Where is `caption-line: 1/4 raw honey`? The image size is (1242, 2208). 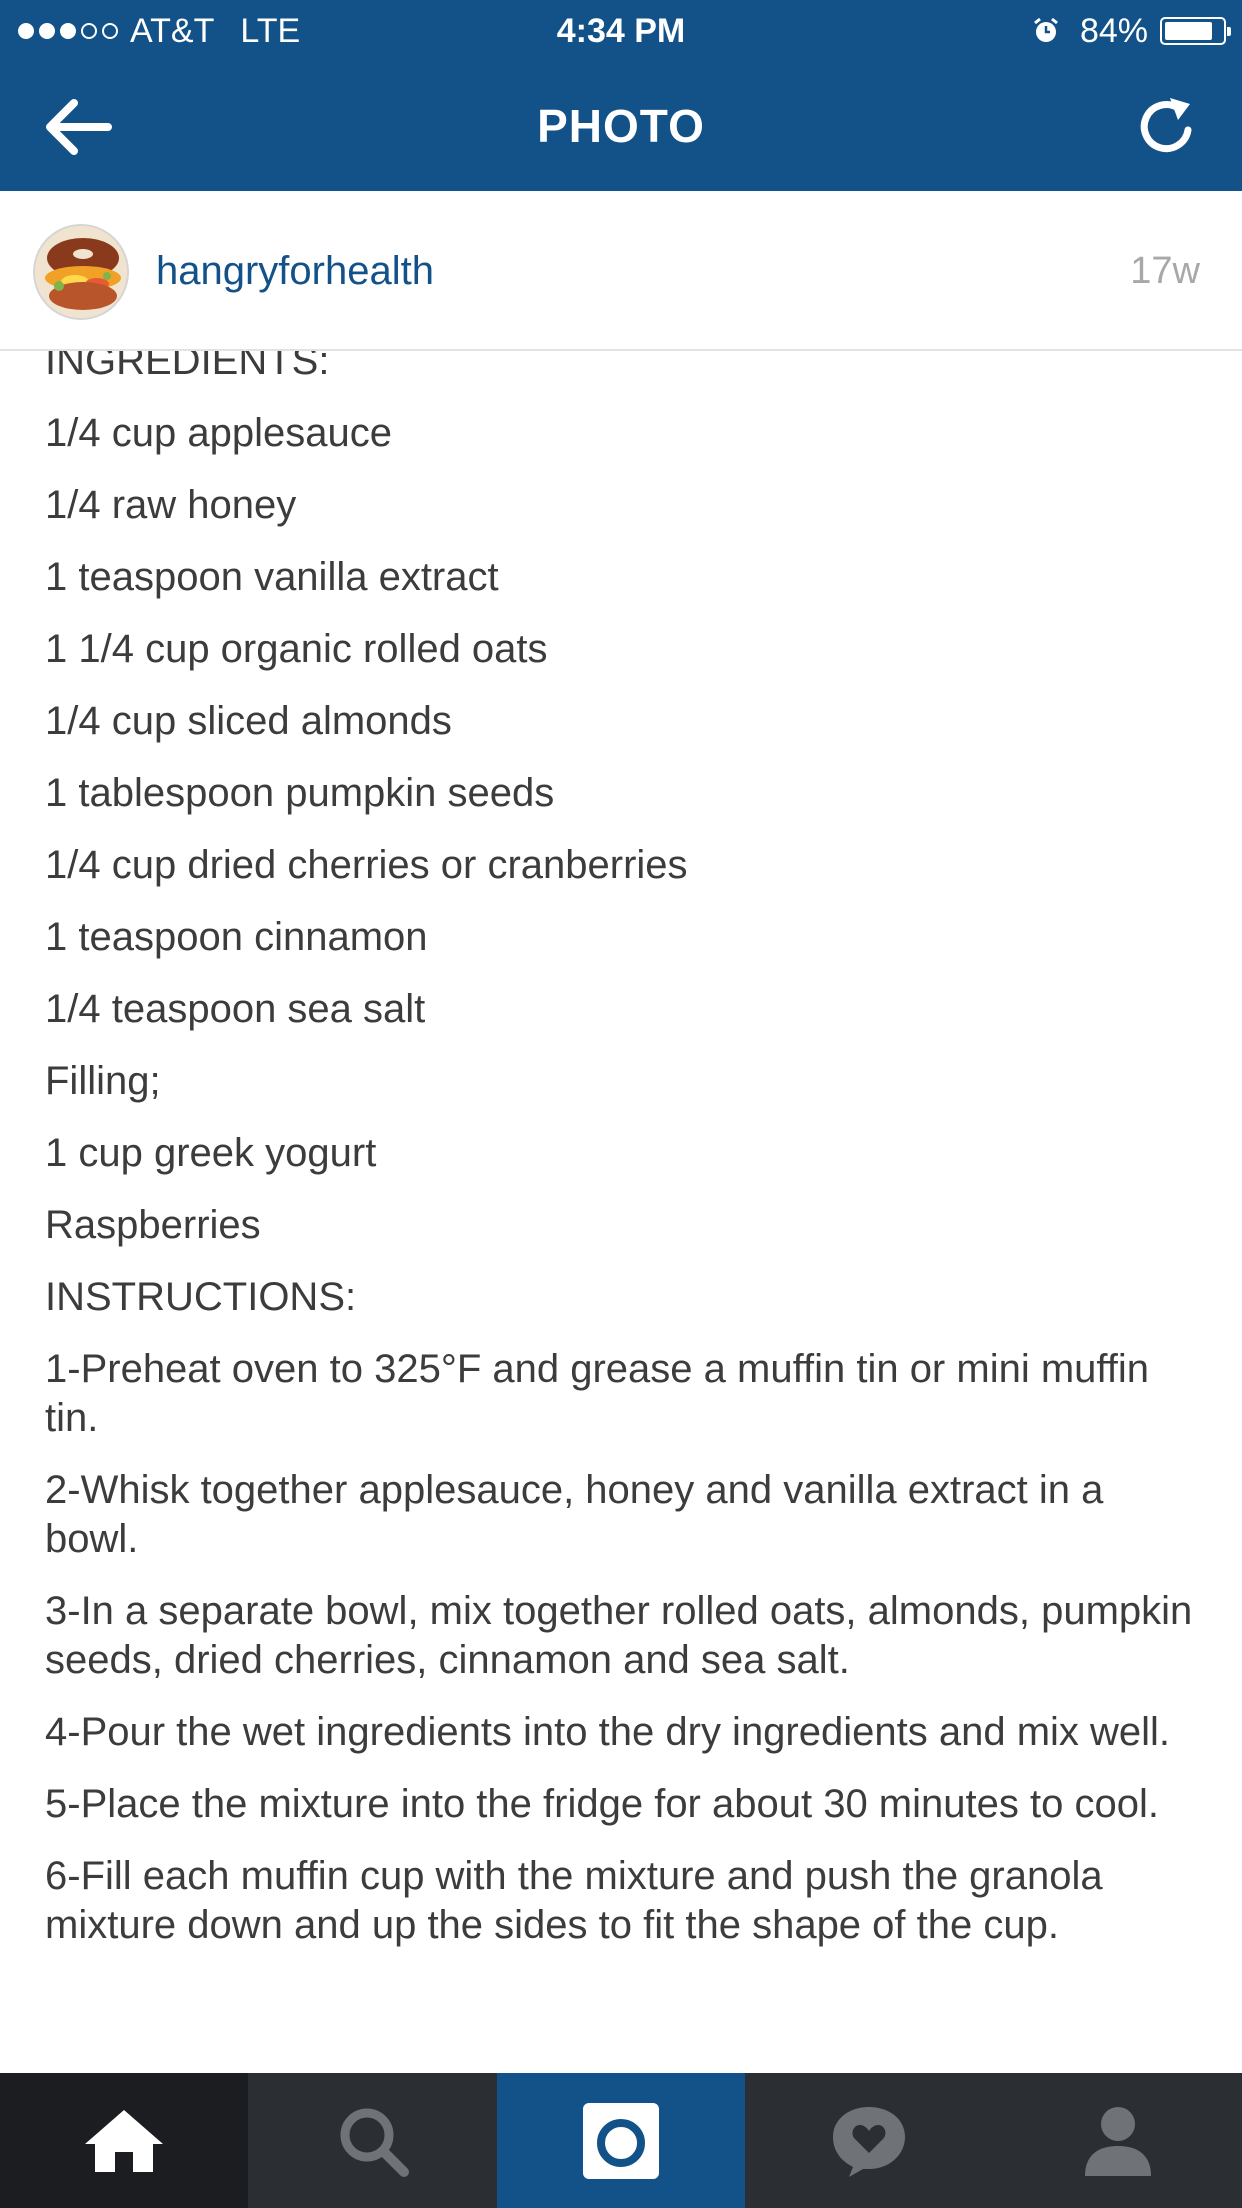 caption-line: 1/4 raw honey is located at coordinates (171, 505).